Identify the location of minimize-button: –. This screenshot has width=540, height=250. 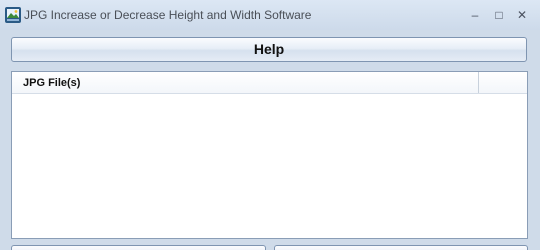
(475, 15).